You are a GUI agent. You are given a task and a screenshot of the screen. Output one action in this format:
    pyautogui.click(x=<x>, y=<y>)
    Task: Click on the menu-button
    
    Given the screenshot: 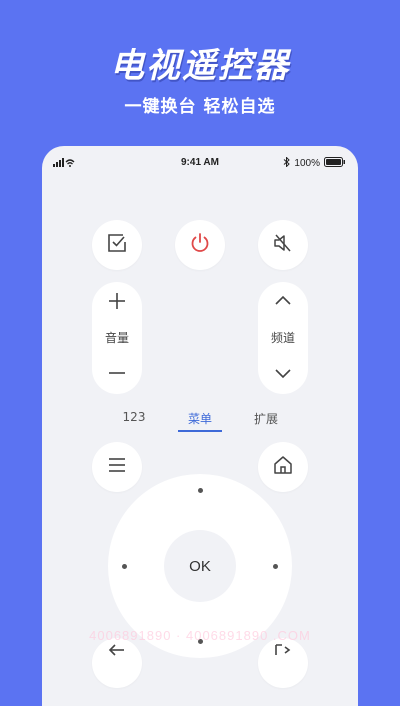 What is the action you would take?
    pyautogui.click(x=117, y=467)
    